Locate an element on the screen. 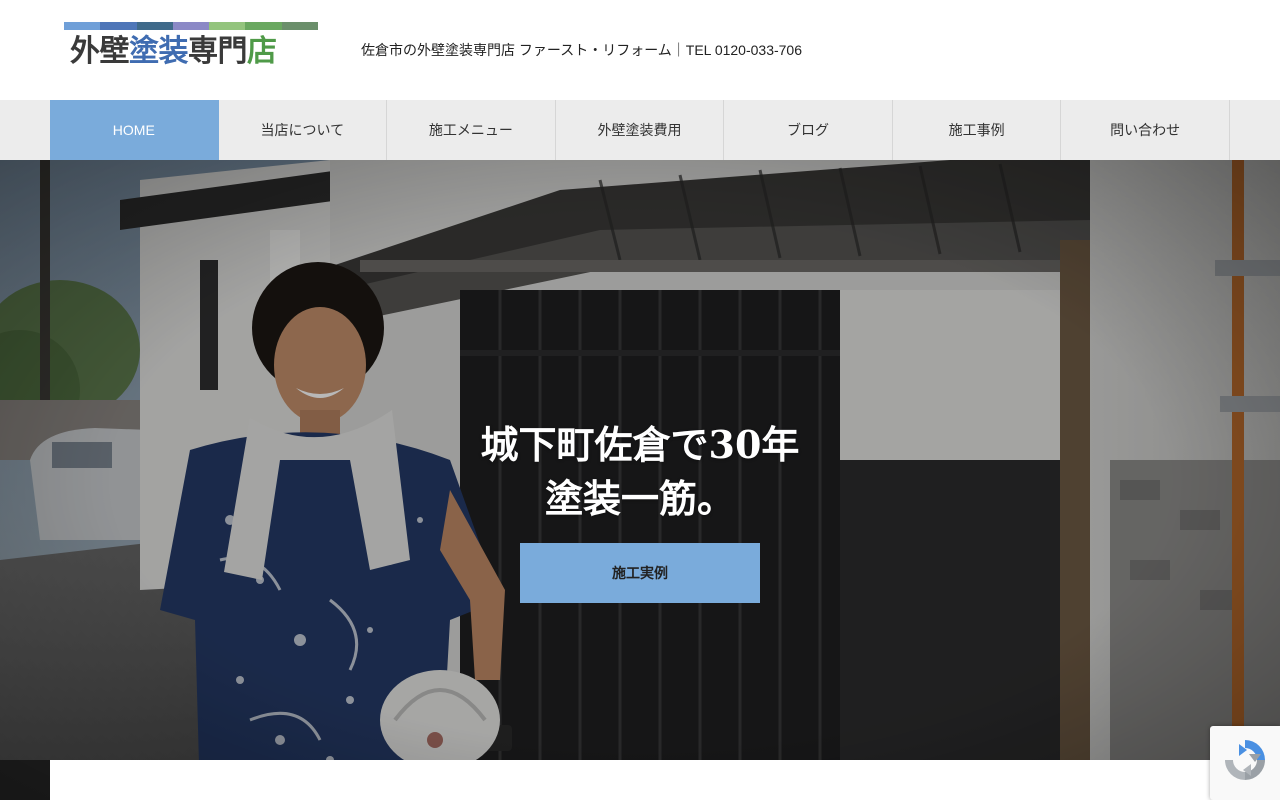 The width and height of the screenshot is (1280, 800). logo-color-bar is located at coordinates (191, 26).